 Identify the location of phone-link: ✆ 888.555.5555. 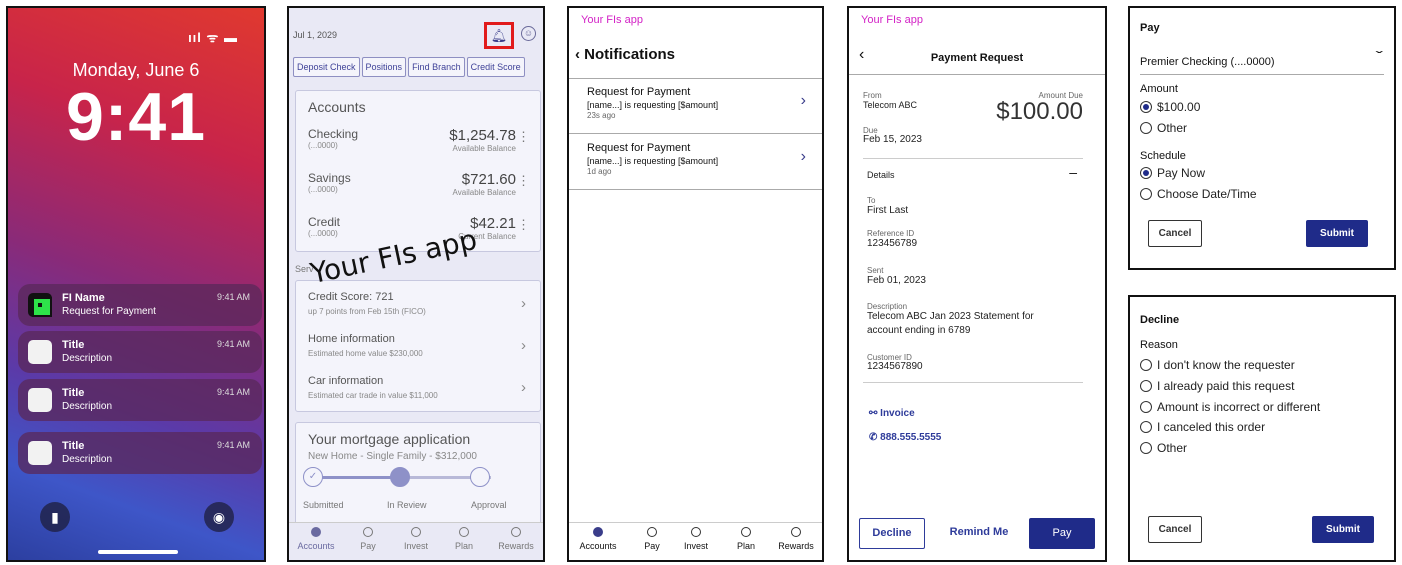
(905, 437).